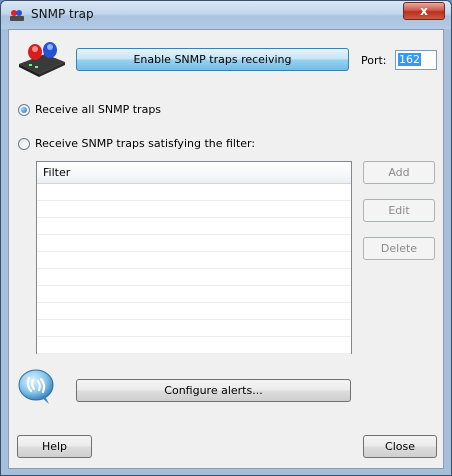  What do you see at coordinates (54, 446) in the screenshot?
I see `help-button: Help` at bounding box center [54, 446].